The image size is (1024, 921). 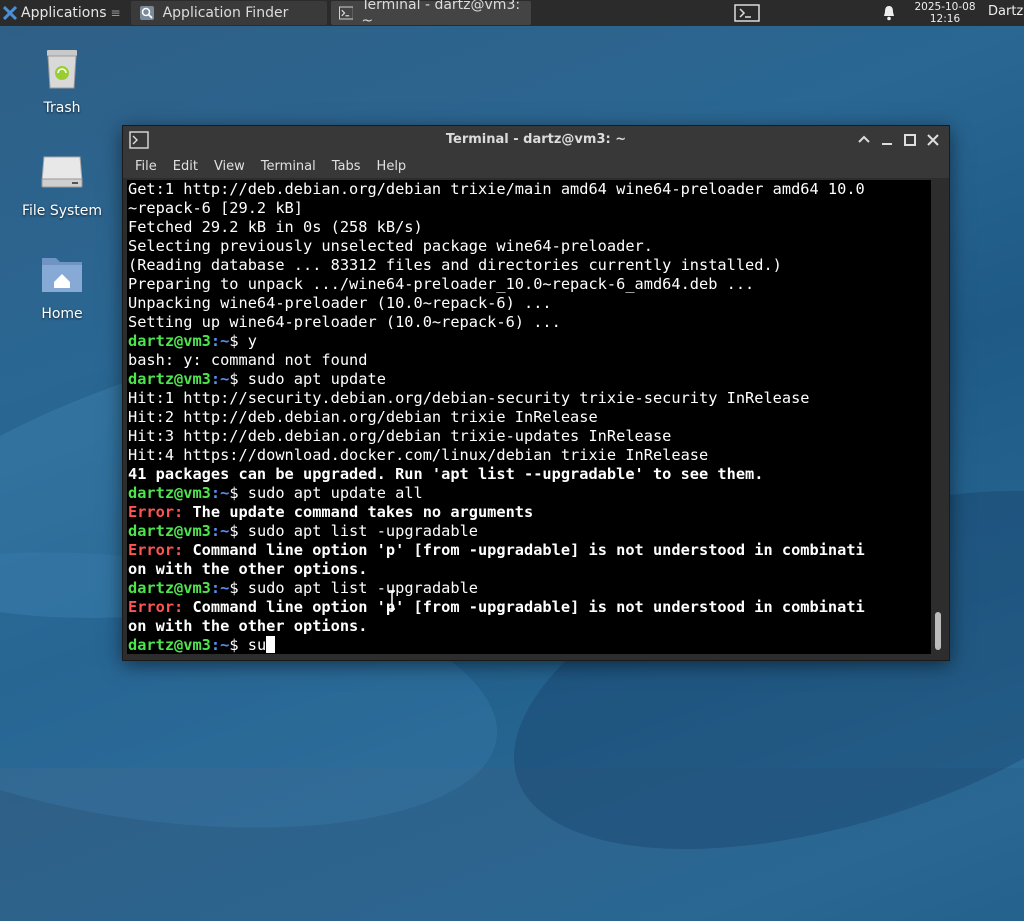 What do you see at coordinates (392, 166) in the screenshot?
I see `menu-help: Help` at bounding box center [392, 166].